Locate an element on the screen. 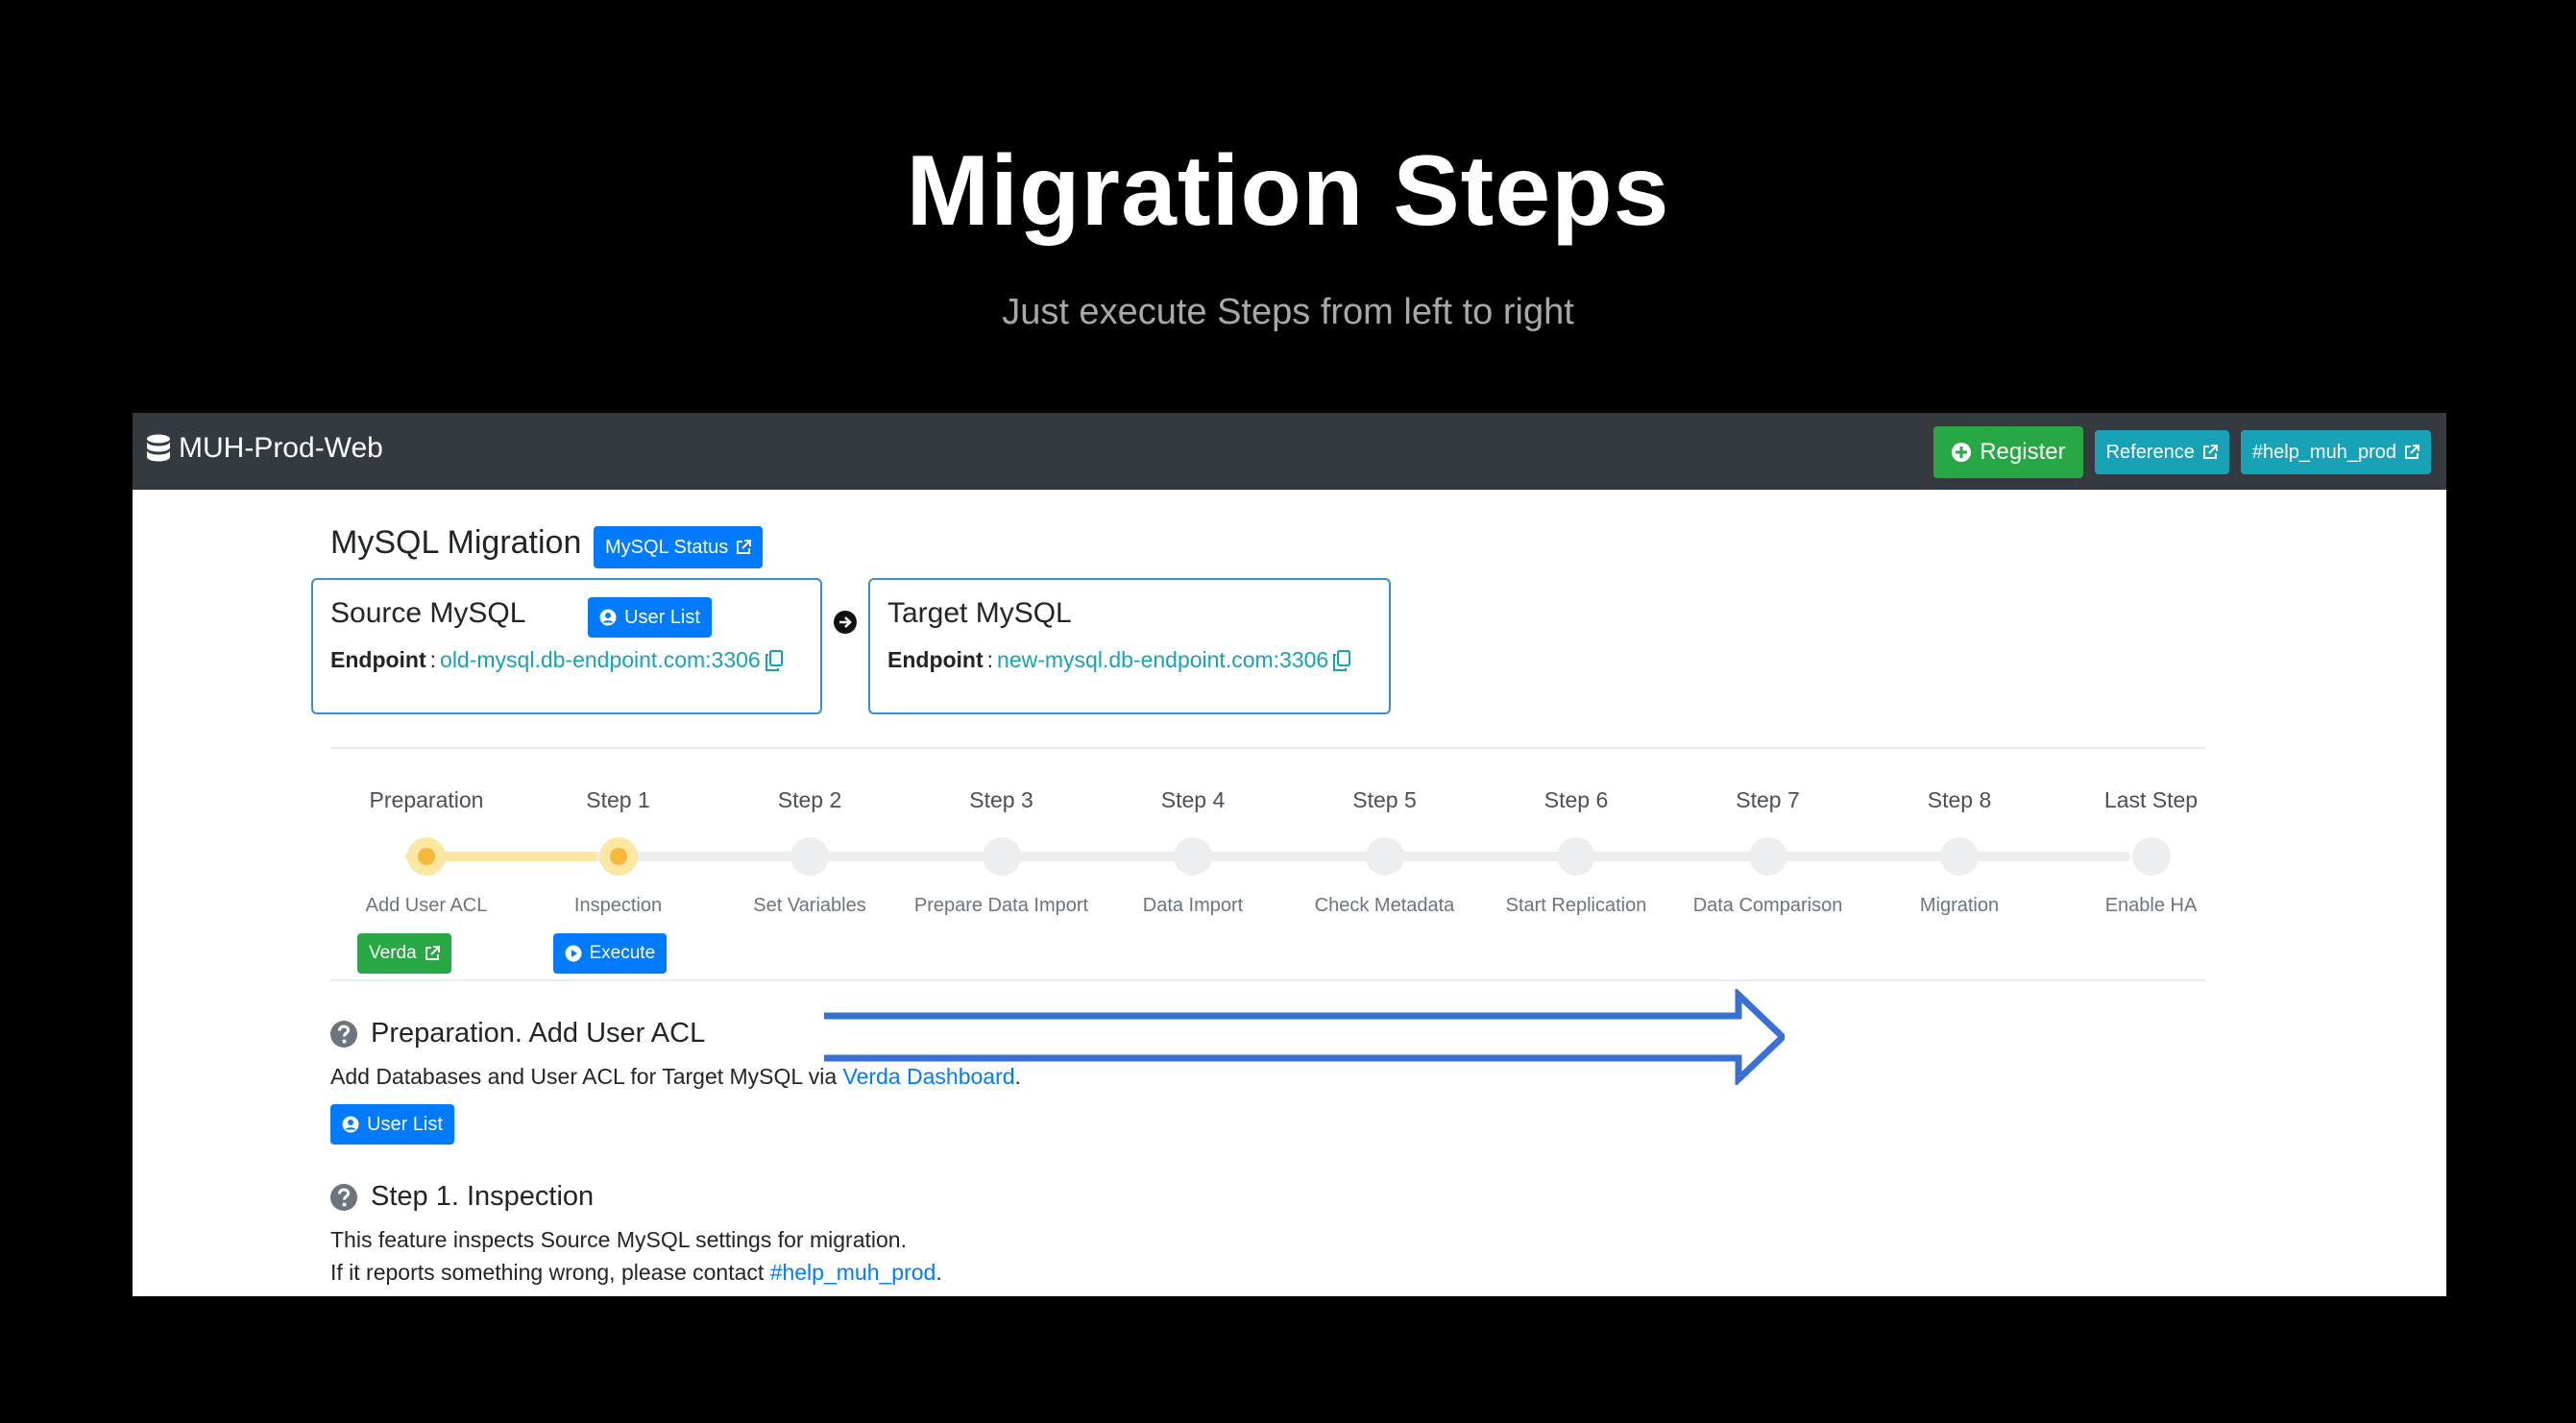  verda-button: Verda is located at coordinates (404, 954).